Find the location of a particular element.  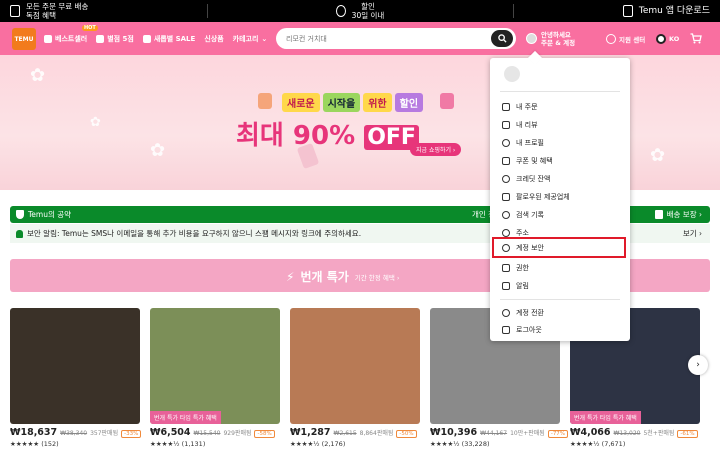

nav-five-star: 별점 5점 is located at coordinates (115, 39).